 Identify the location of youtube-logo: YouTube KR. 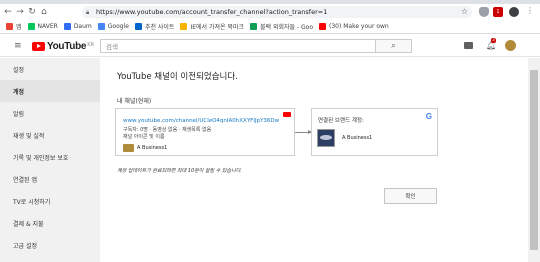
(63, 46).